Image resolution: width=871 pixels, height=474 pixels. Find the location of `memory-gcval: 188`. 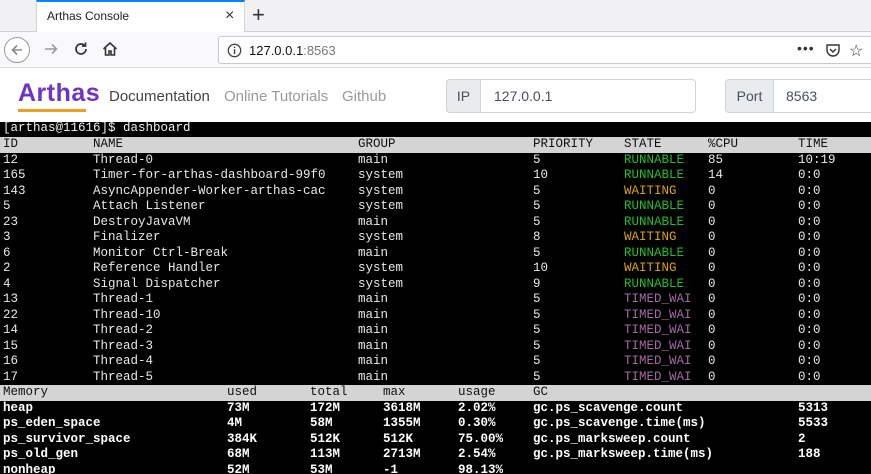

memory-gcval: 188 is located at coordinates (809, 454).